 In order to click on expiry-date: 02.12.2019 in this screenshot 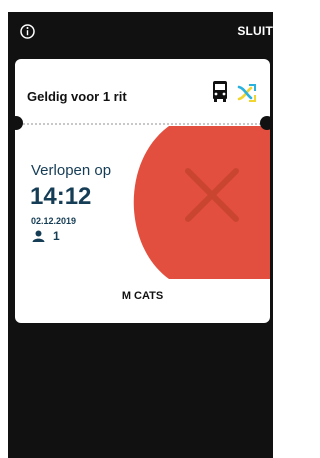, I will do `click(54, 221)`.